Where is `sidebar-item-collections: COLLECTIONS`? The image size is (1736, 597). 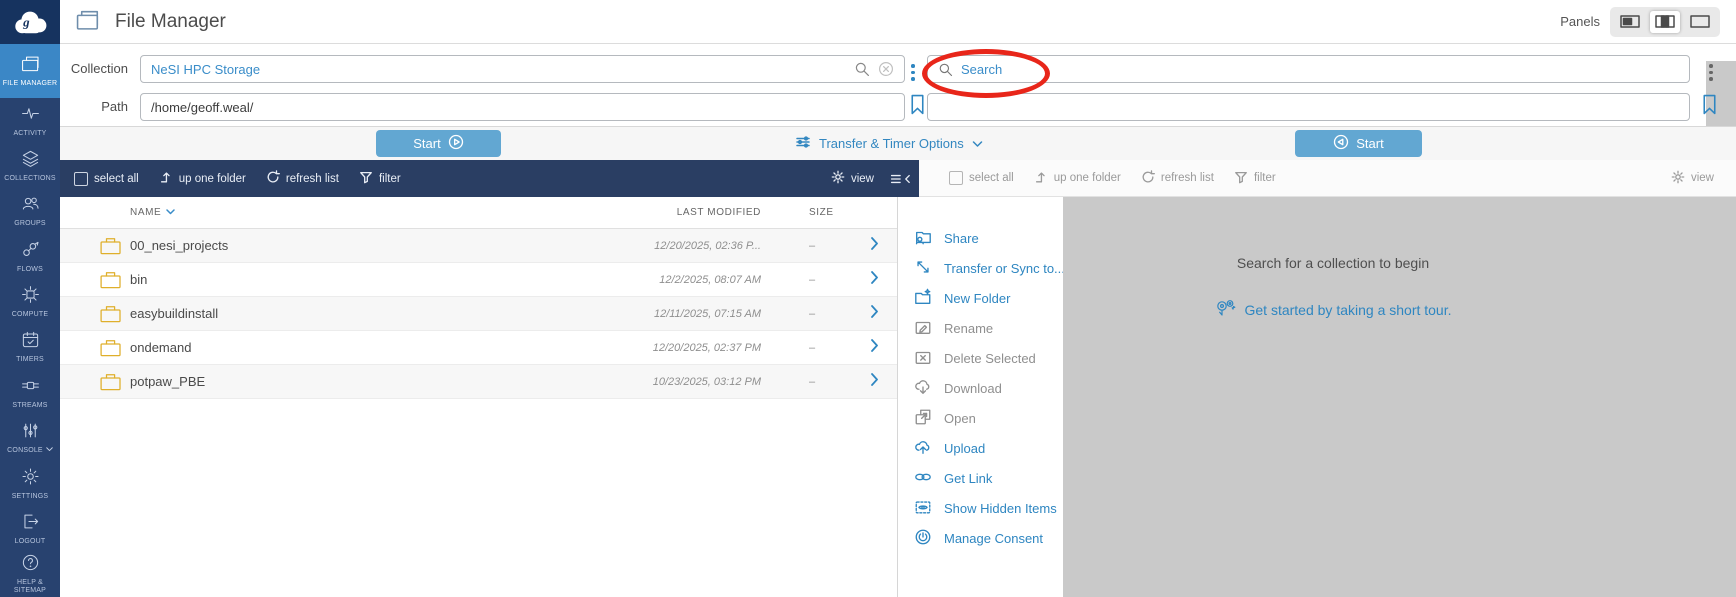
sidebar-item-collections: COLLECTIONS is located at coordinates (30, 165).